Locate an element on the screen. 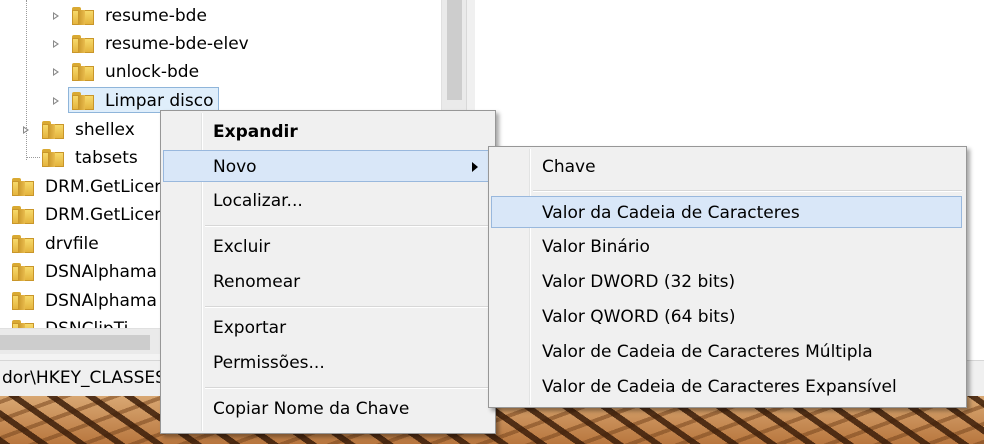 Image resolution: width=984 pixels, height=444 pixels. tree-item-label: resume-bde is located at coordinates (156, 16).